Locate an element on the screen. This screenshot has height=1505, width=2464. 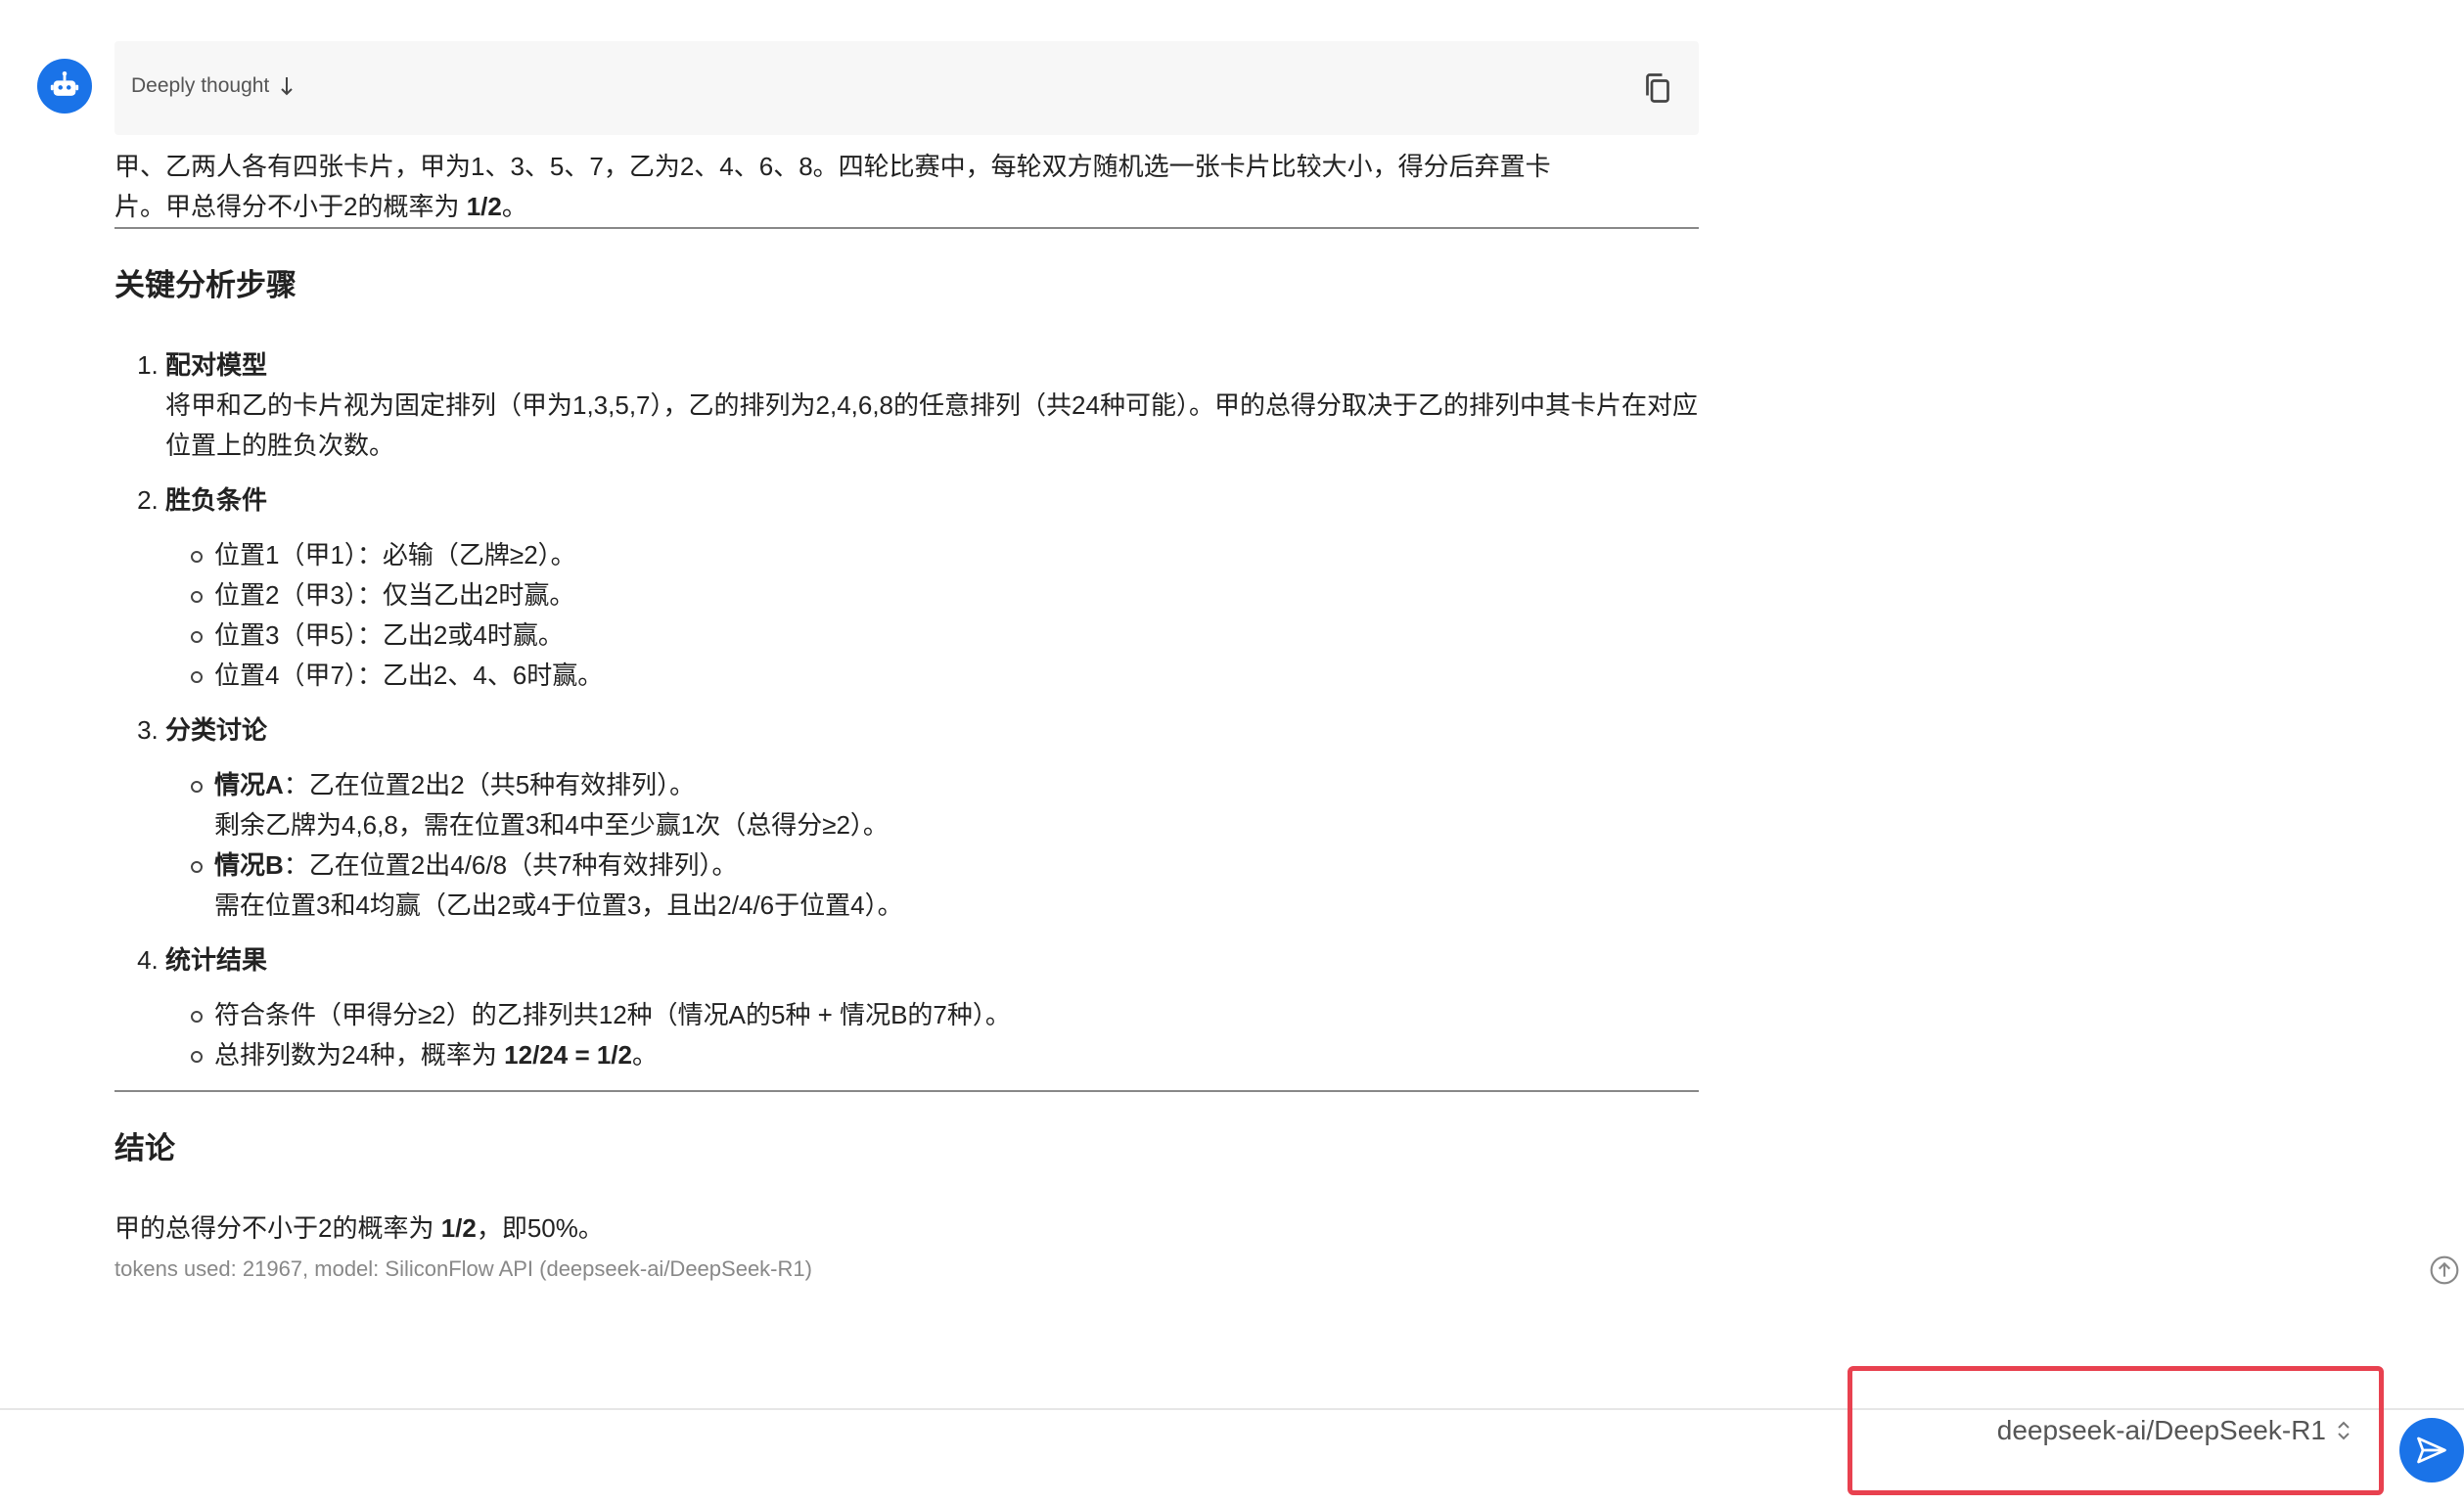
intro-answer: 1/2 is located at coordinates (484, 206).